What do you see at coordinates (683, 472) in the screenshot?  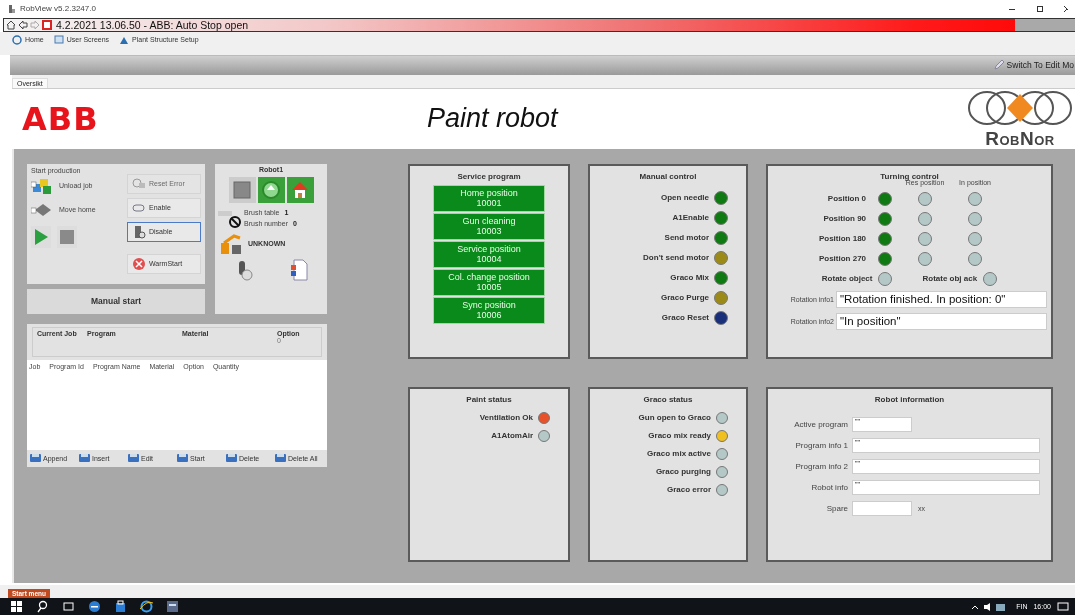 I see `signal-label: Graco purging` at bounding box center [683, 472].